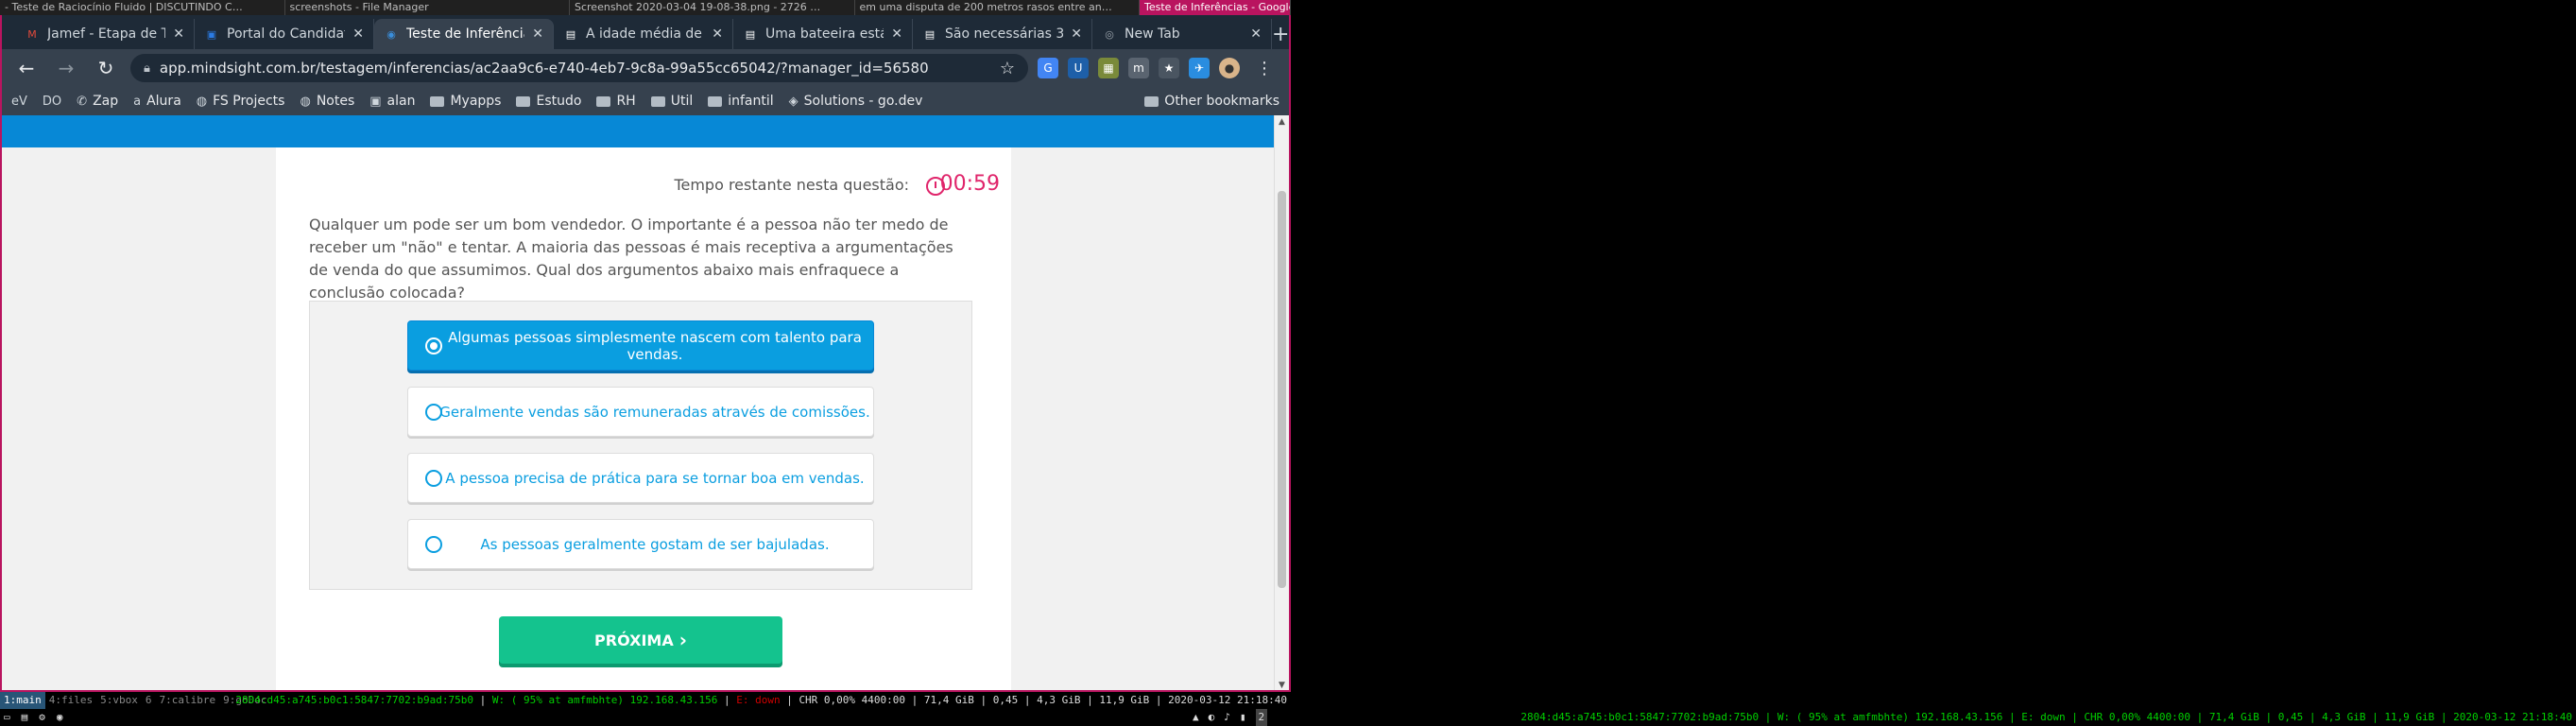  I want to click on workspace-indicator: 2, so click(1261, 717).